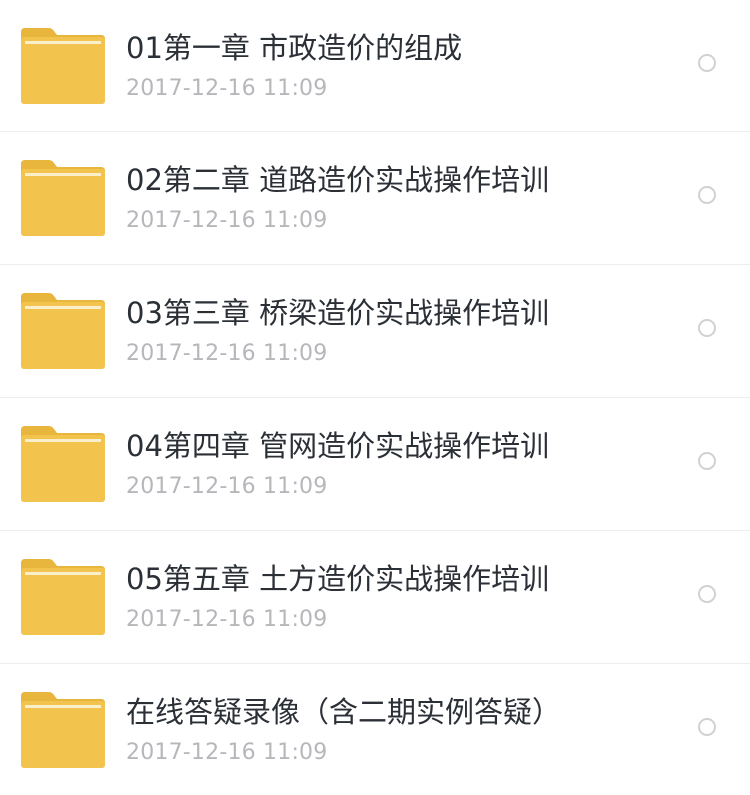 Image resolution: width=750 pixels, height=795 pixels. What do you see at coordinates (338, 579) in the screenshot?
I see `file-name: 05第五章 土方造价实战操作培训` at bounding box center [338, 579].